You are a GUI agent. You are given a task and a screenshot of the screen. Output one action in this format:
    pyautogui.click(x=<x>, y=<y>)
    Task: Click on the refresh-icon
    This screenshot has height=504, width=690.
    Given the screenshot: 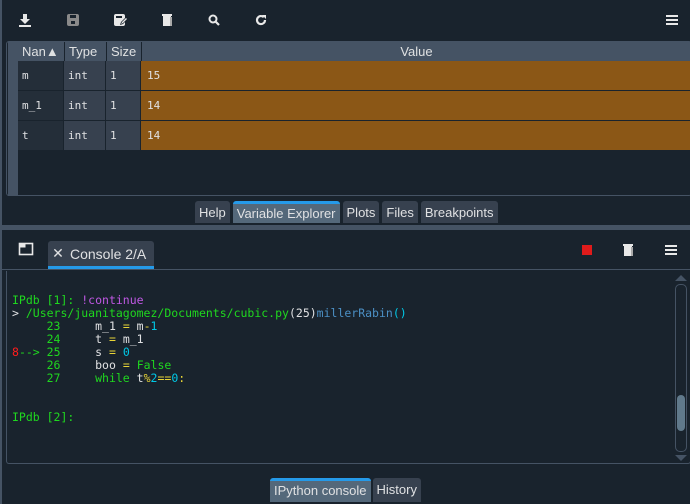 What is the action you would take?
    pyautogui.click(x=261, y=20)
    